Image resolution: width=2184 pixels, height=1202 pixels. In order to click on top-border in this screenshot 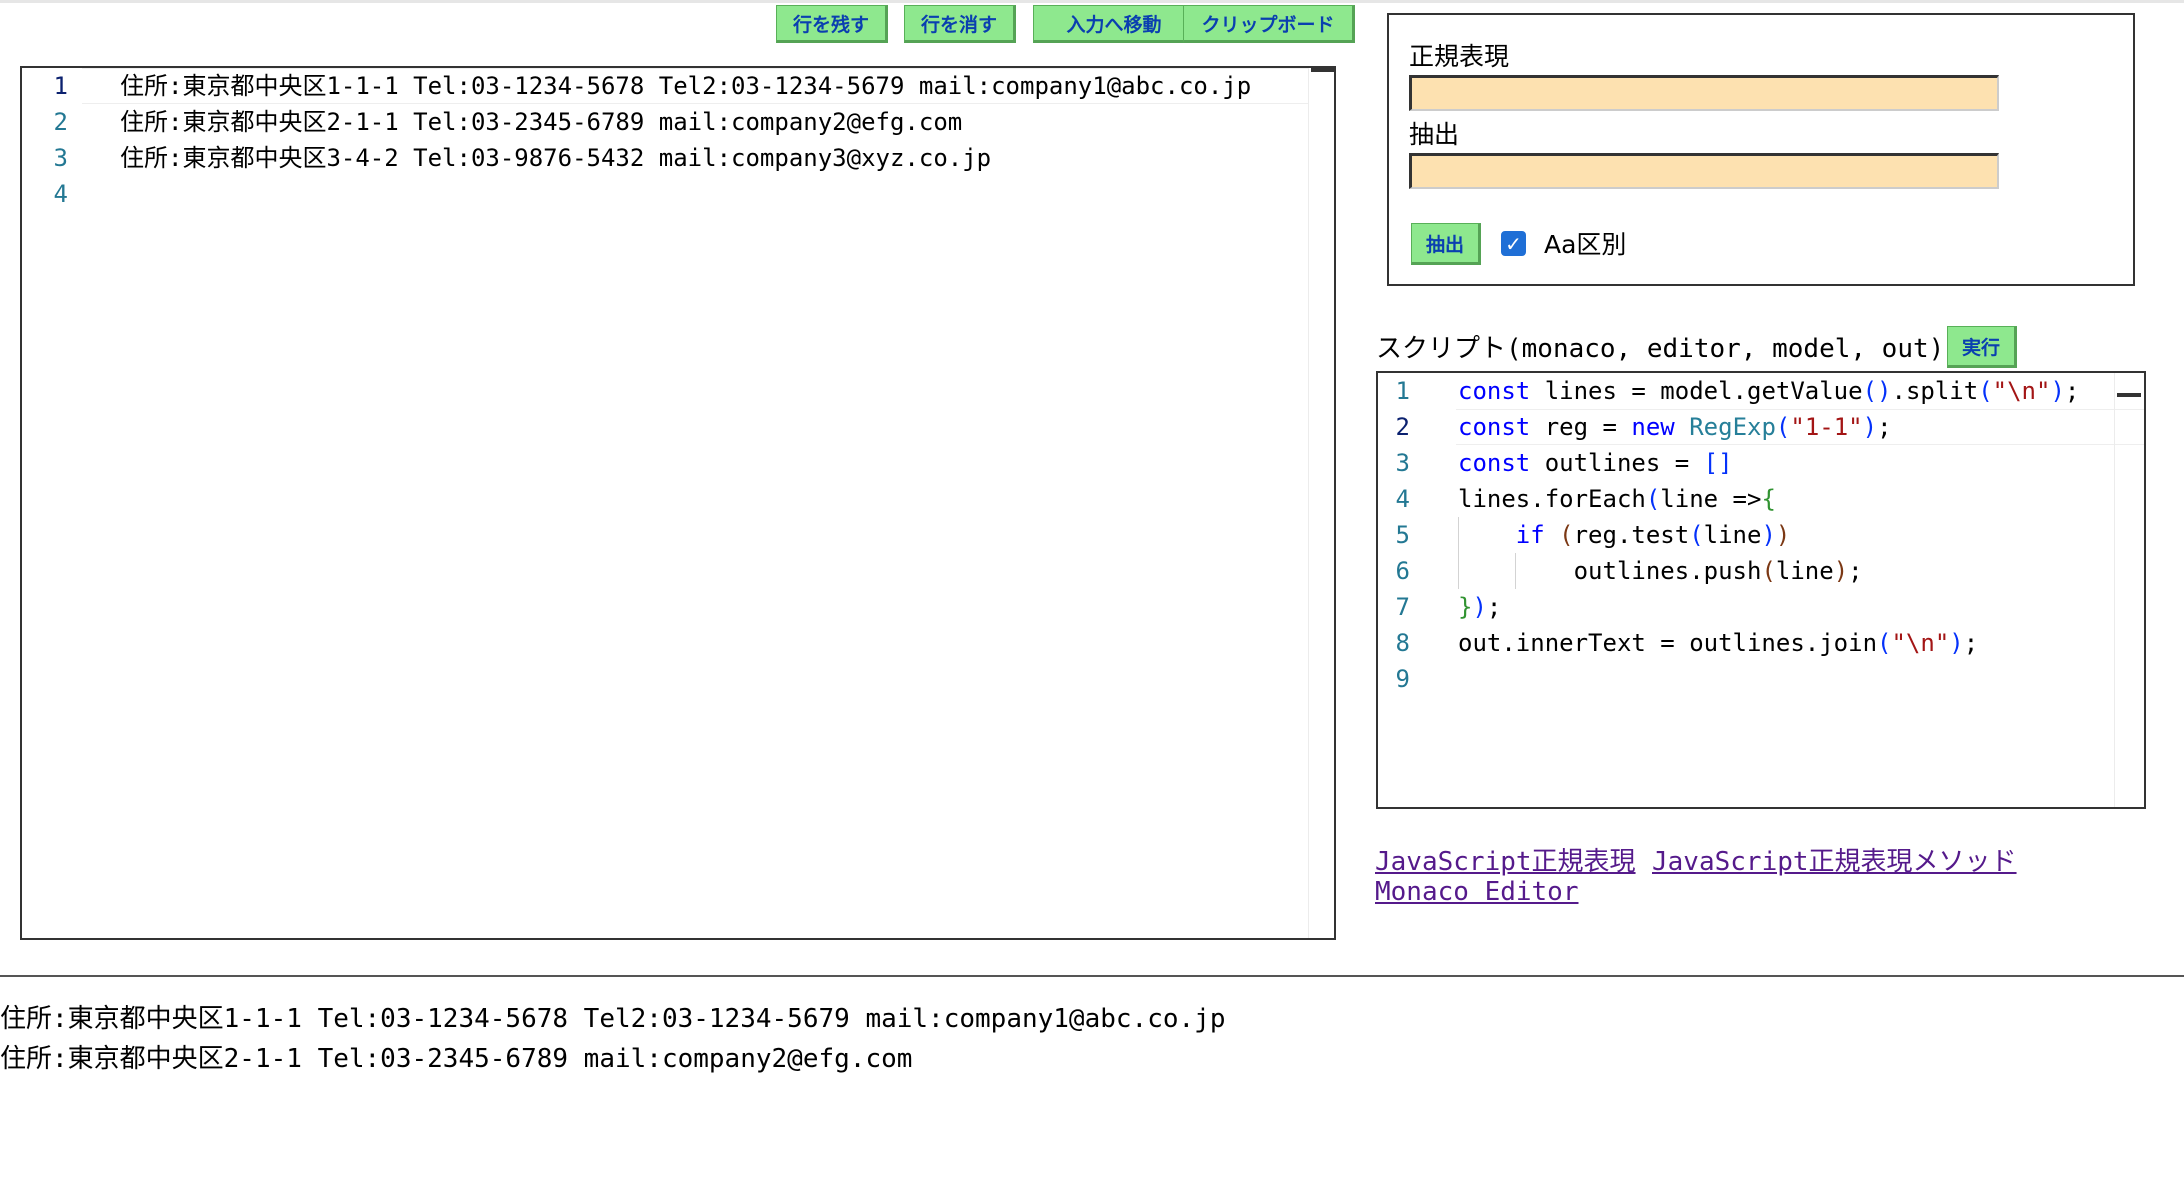, I will do `click(1092, 1)`.